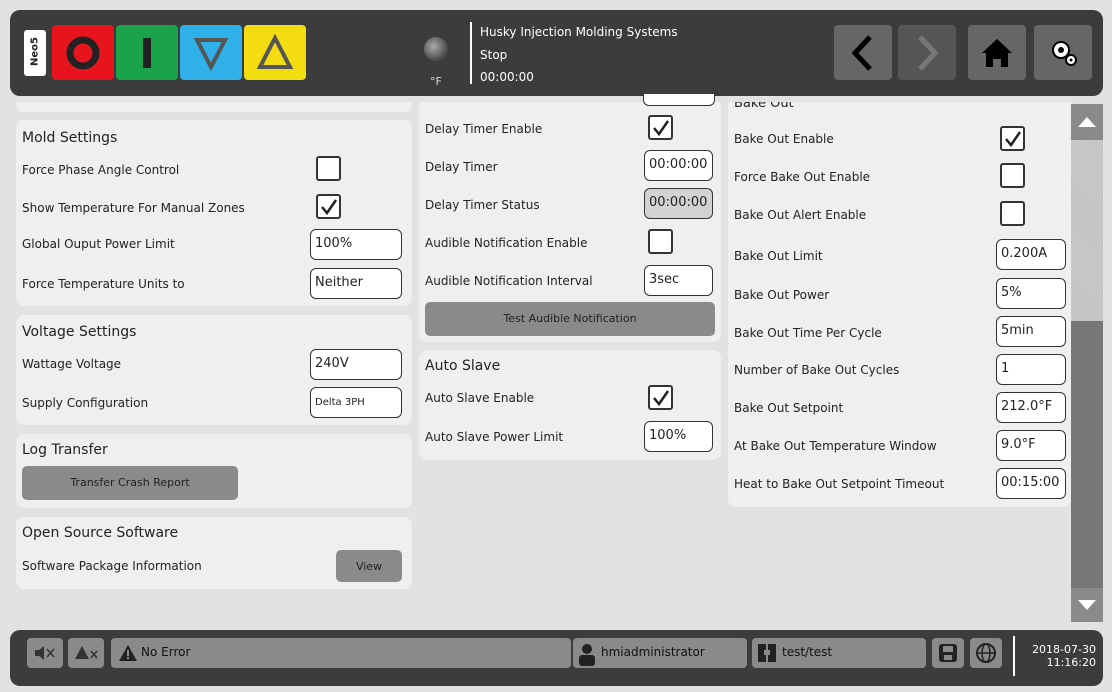 Image resolution: width=1112 pixels, height=692 pixels. Describe the element at coordinates (802, 177) in the screenshot. I see `force-bake-out-label: Force Bake Out Enable` at that location.